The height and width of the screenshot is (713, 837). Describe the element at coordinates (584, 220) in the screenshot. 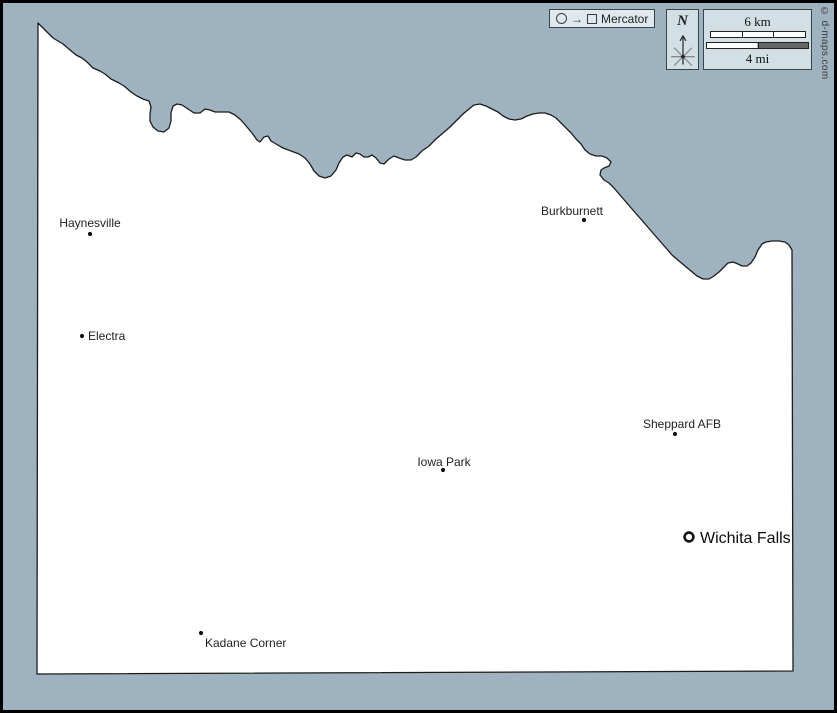

I see `city-marker-burkburnett` at that location.